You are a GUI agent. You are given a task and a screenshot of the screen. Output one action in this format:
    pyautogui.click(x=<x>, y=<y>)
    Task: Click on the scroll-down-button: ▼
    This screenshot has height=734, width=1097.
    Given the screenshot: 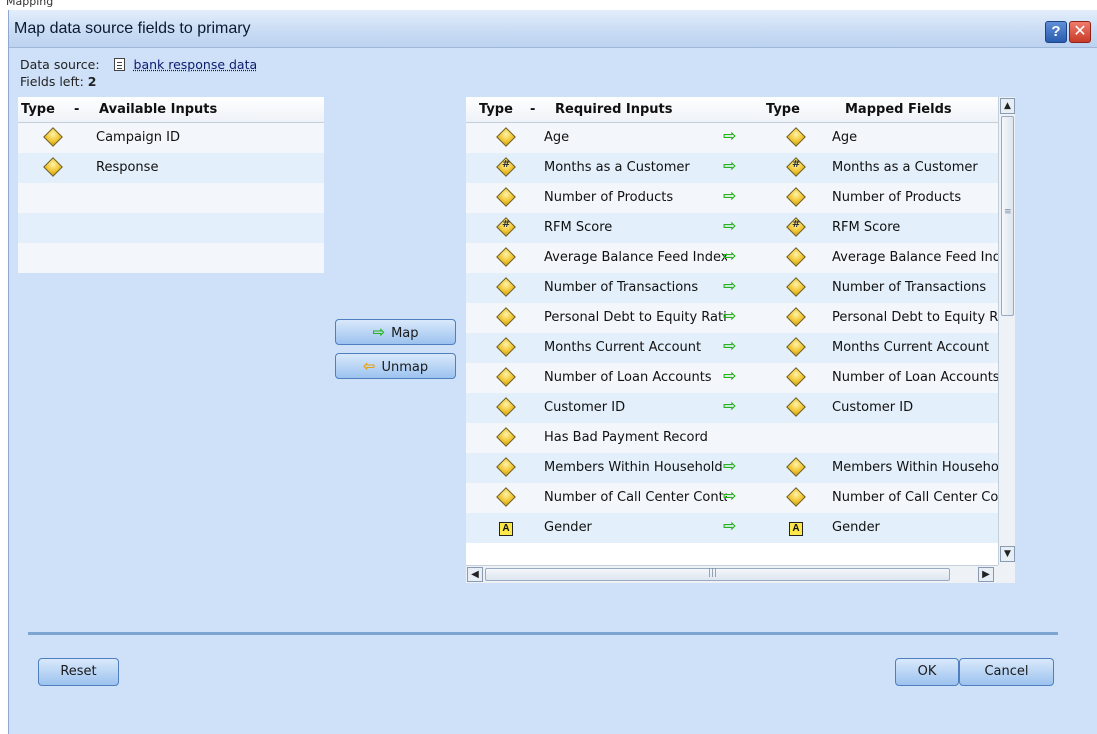 What is the action you would take?
    pyautogui.click(x=1007, y=554)
    